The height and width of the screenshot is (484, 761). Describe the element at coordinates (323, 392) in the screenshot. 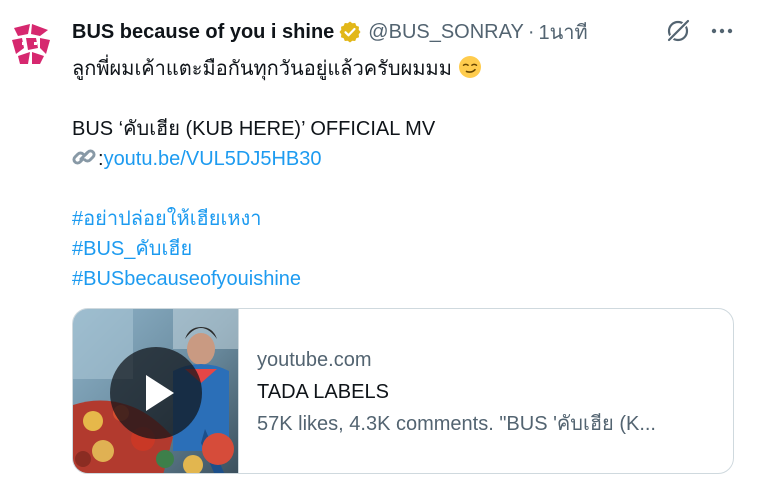

I see `card-title: TADA LABELS` at that location.